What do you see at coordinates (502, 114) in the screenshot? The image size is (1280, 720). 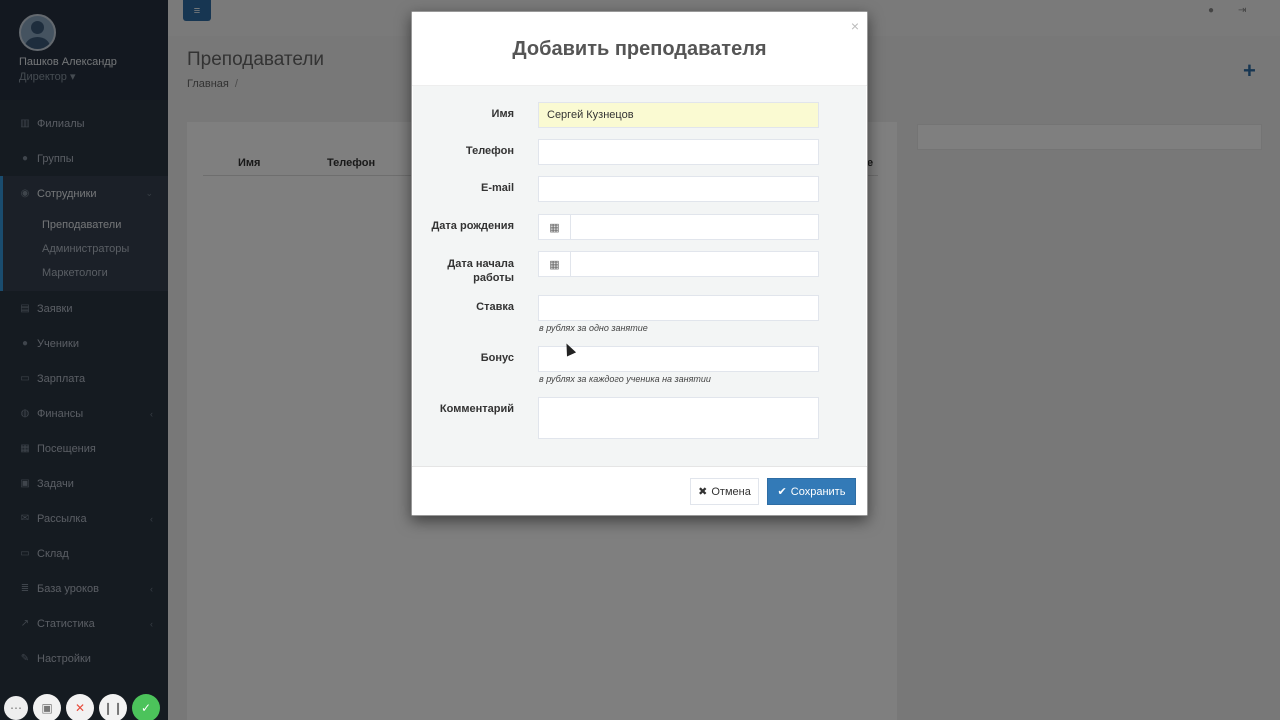 I see `name-label: Имя` at bounding box center [502, 114].